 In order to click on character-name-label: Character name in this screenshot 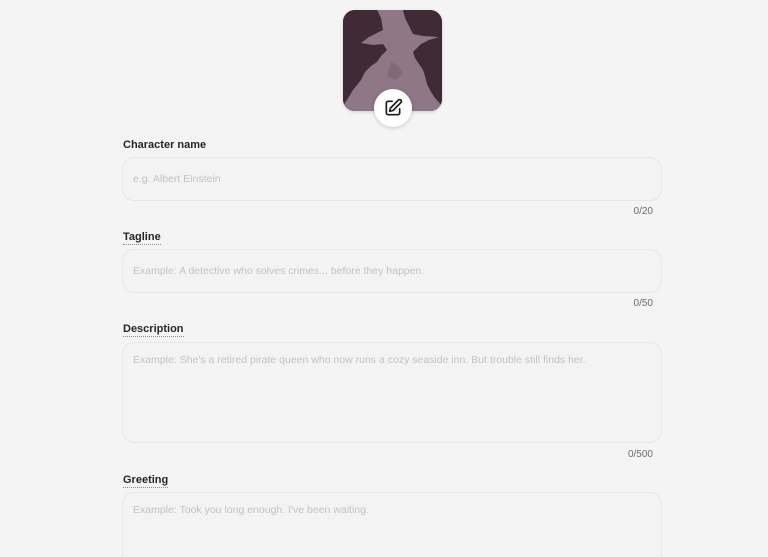, I will do `click(165, 145)`.